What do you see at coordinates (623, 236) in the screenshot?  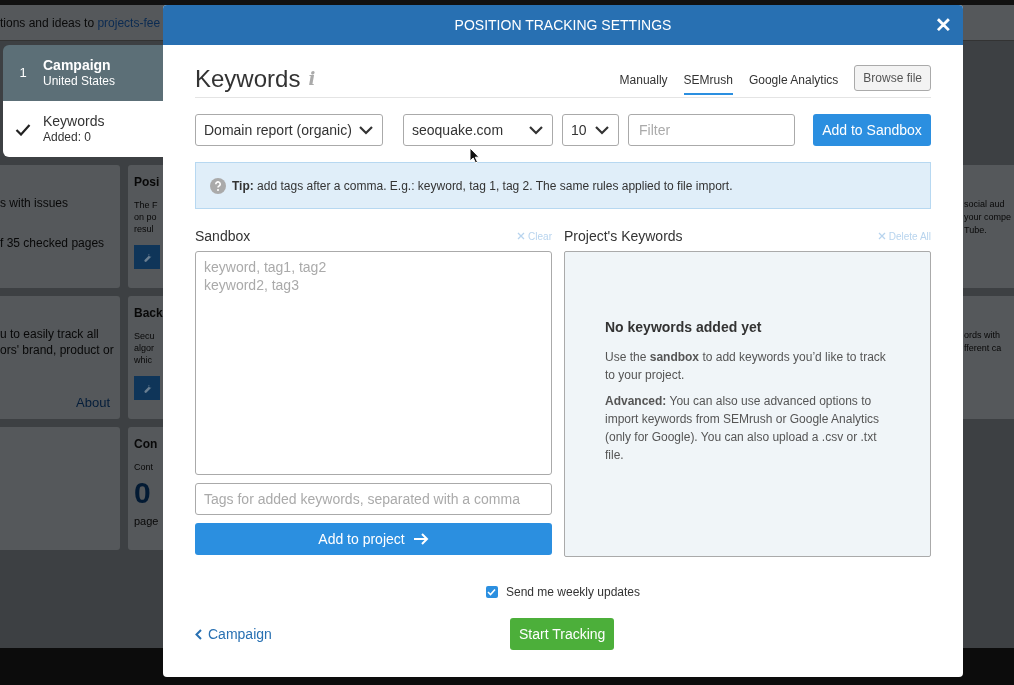 I see `project-keywords-label: Project's Keywords` at bounding box center [623, 236].